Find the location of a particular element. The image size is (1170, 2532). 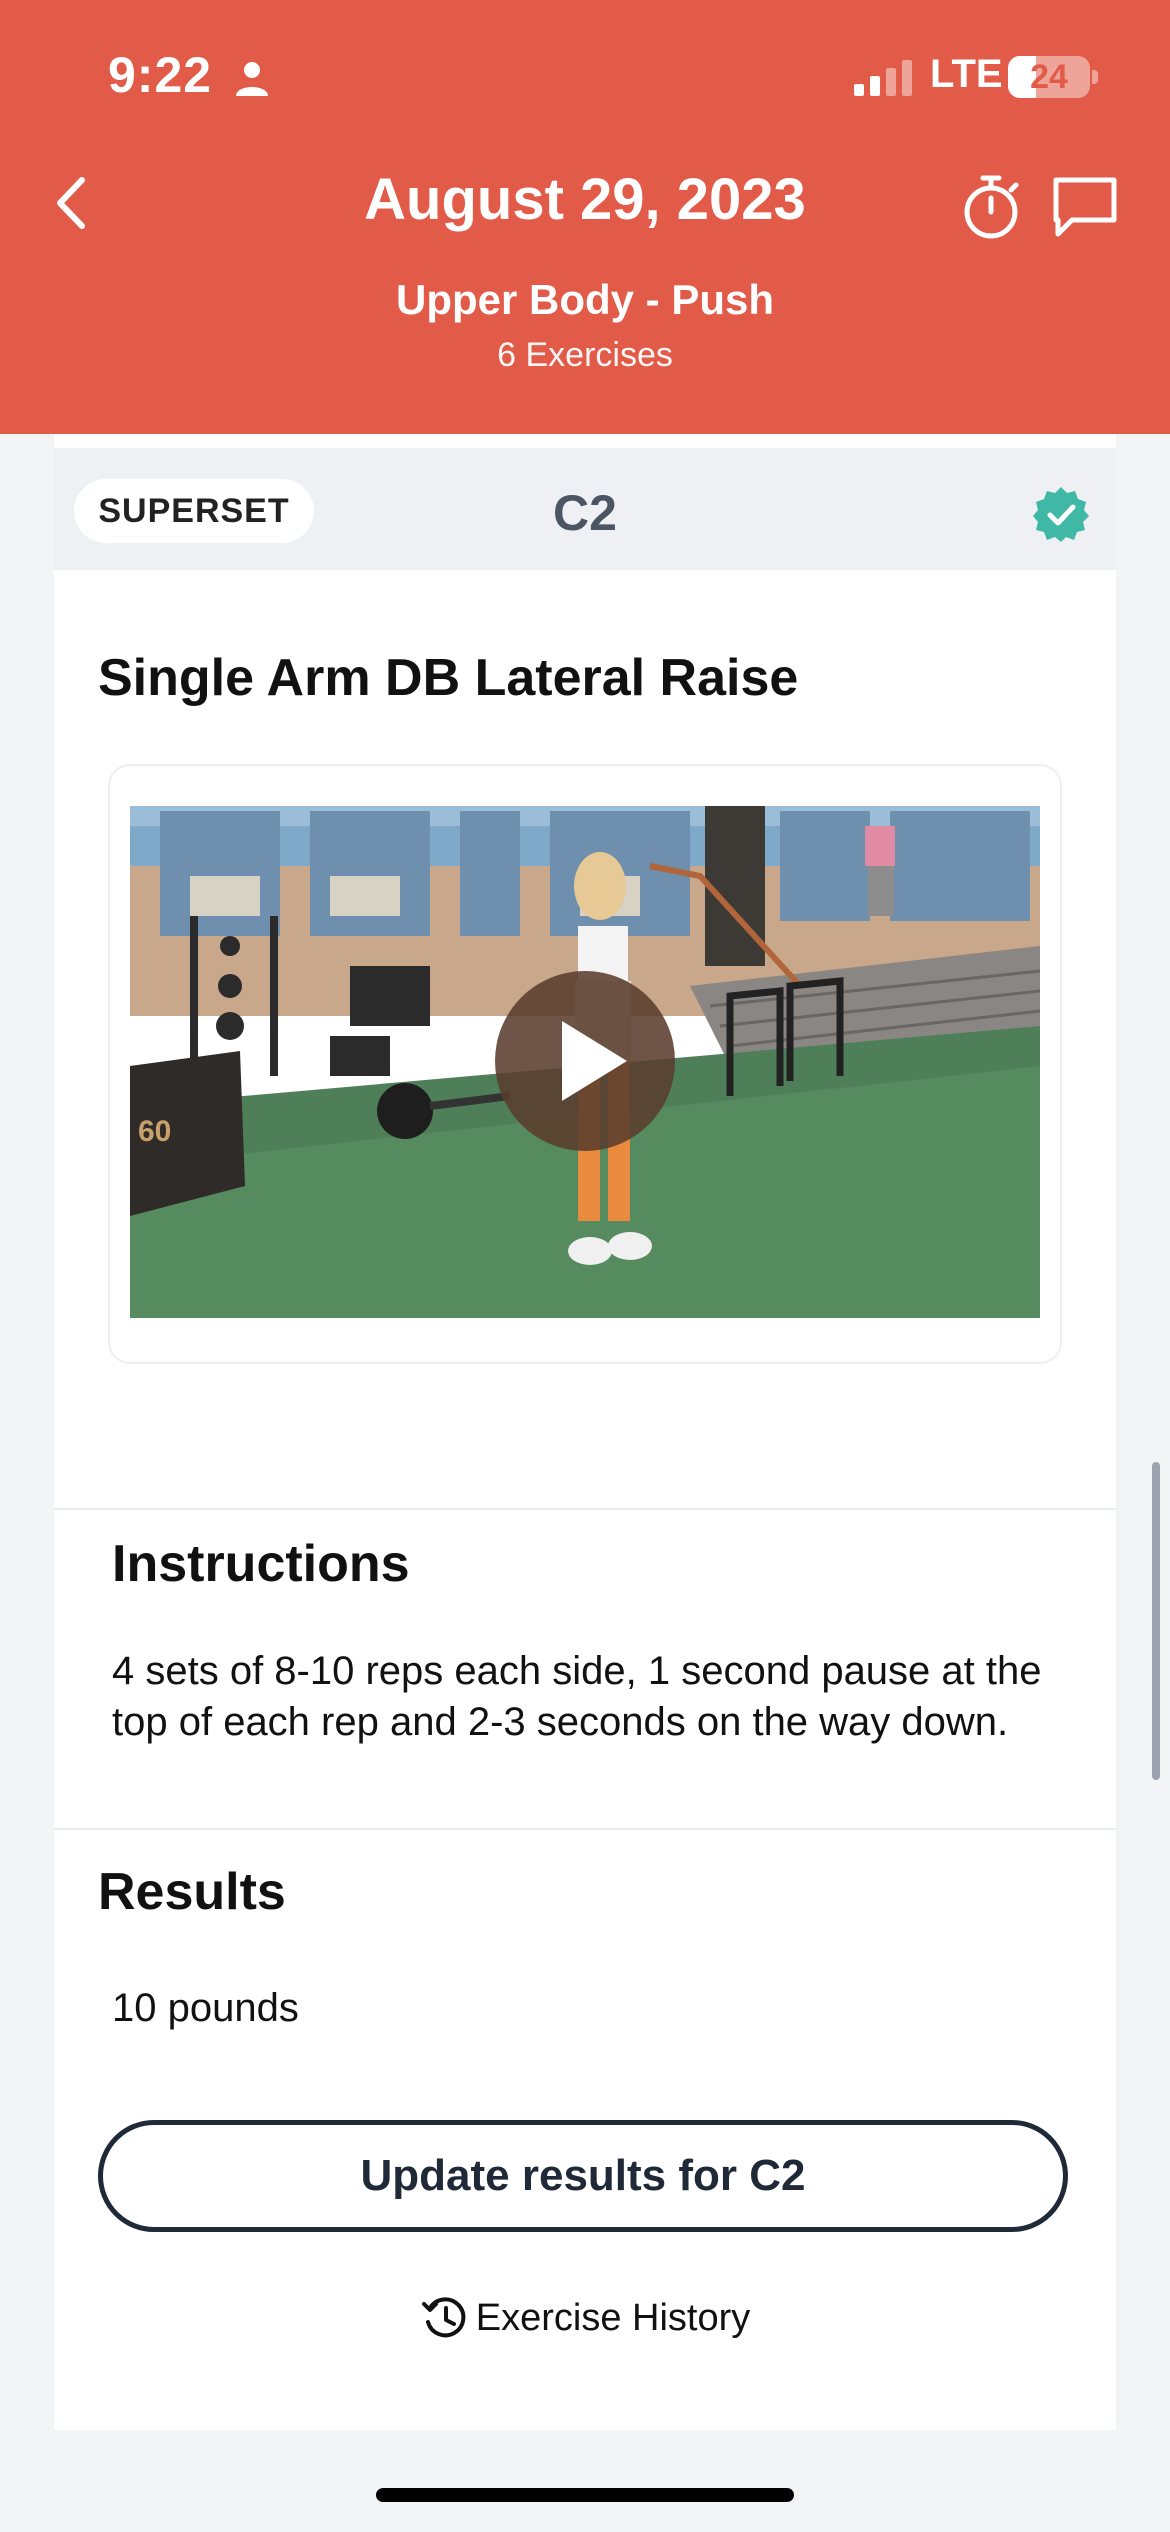

exercise-history-label: Exercise History is located at coordinates (613, 2317).